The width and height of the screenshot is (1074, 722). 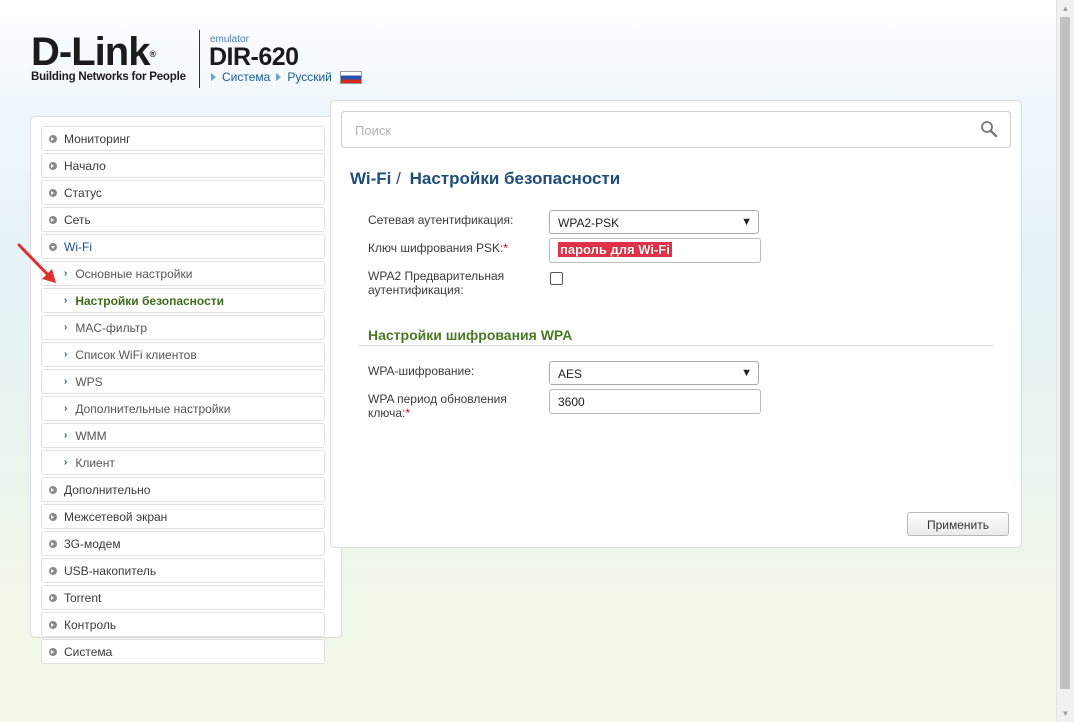 What do you see at coordinates (441, 220) in the screenshot?
I see `auth-label: Сетевая аутентификация:` at bounding box center [441, 220].